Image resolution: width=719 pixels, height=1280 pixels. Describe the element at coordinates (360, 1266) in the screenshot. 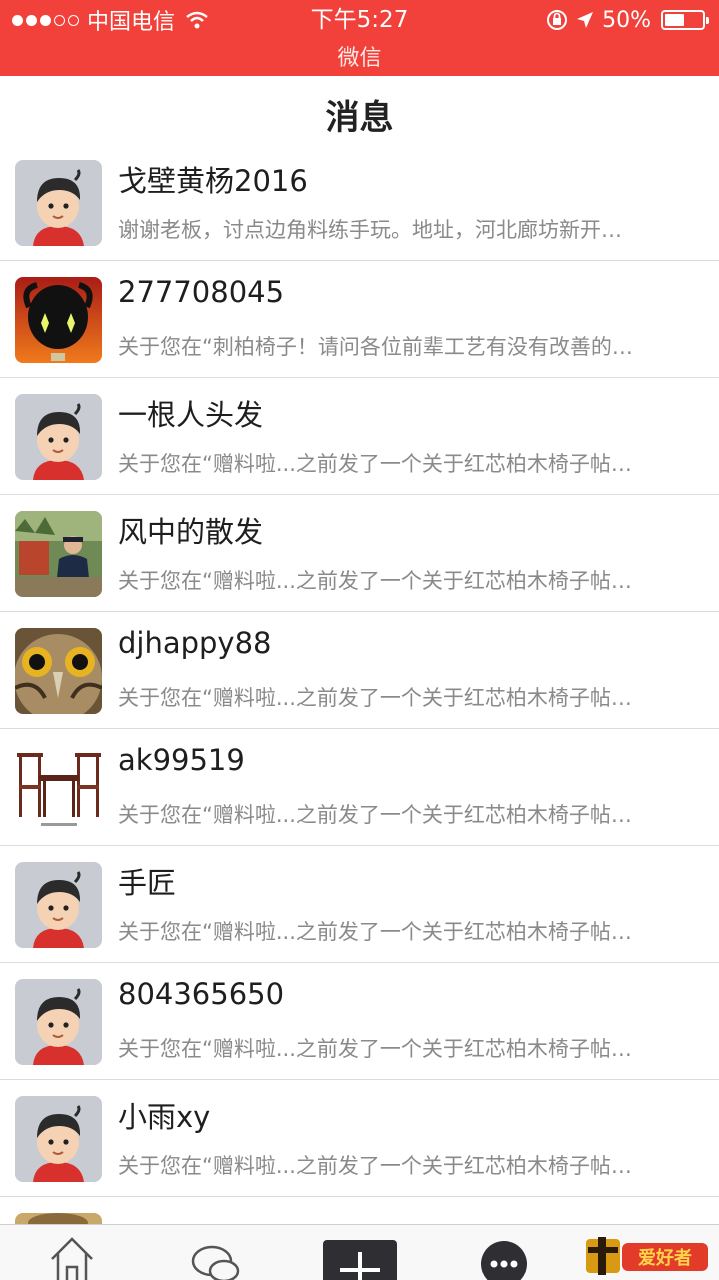

I see `add-icon` at that location.